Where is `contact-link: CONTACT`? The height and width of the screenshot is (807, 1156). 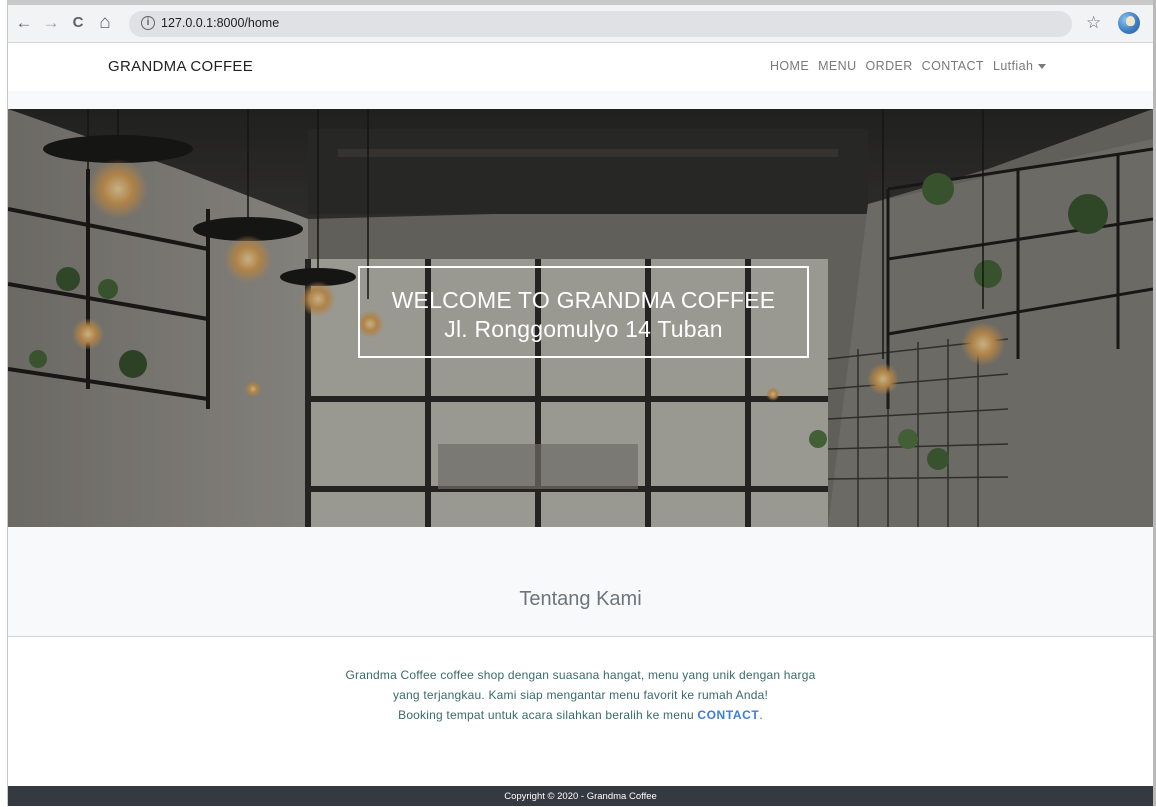 contact-link: CONTACT is located at coordinates (728, 715).